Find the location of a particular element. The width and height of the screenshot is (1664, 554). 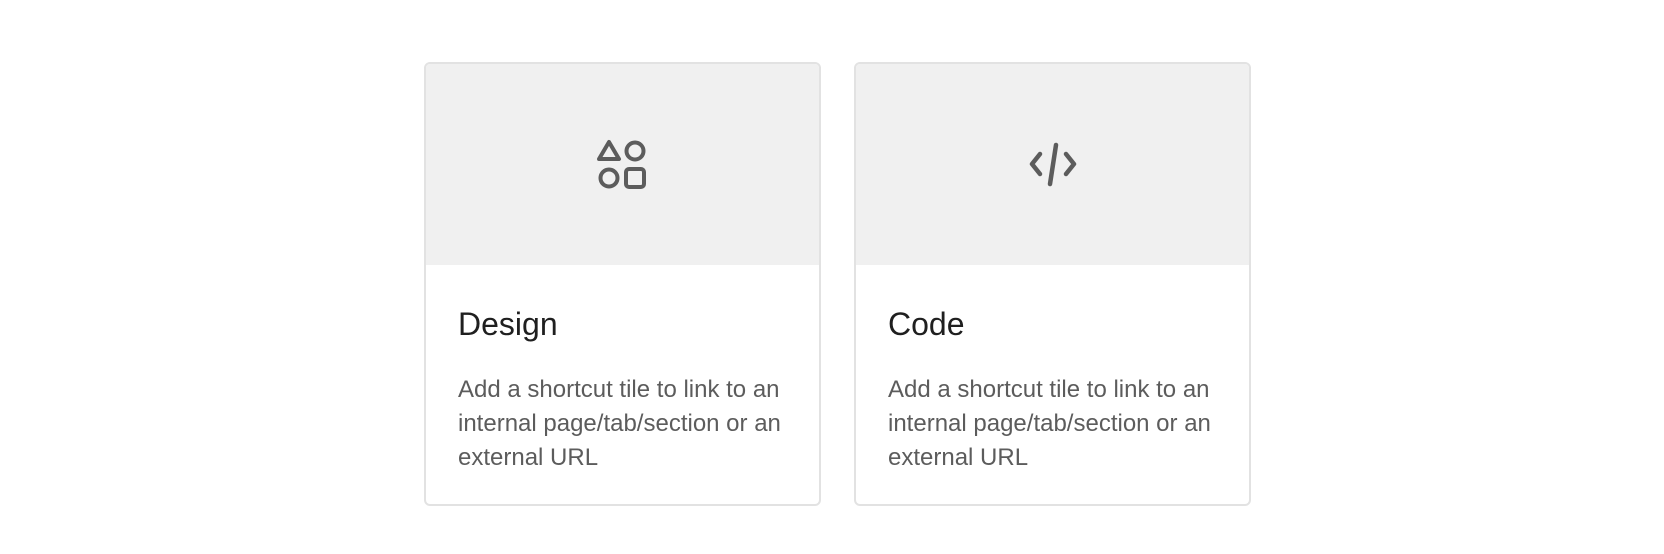

tile-title: Design is located at coordinates (508, 324).